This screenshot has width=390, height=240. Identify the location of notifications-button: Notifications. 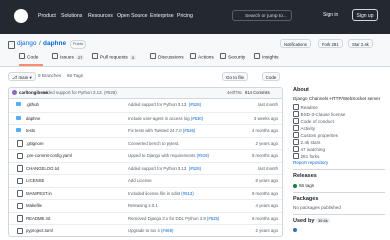
(295, 43).